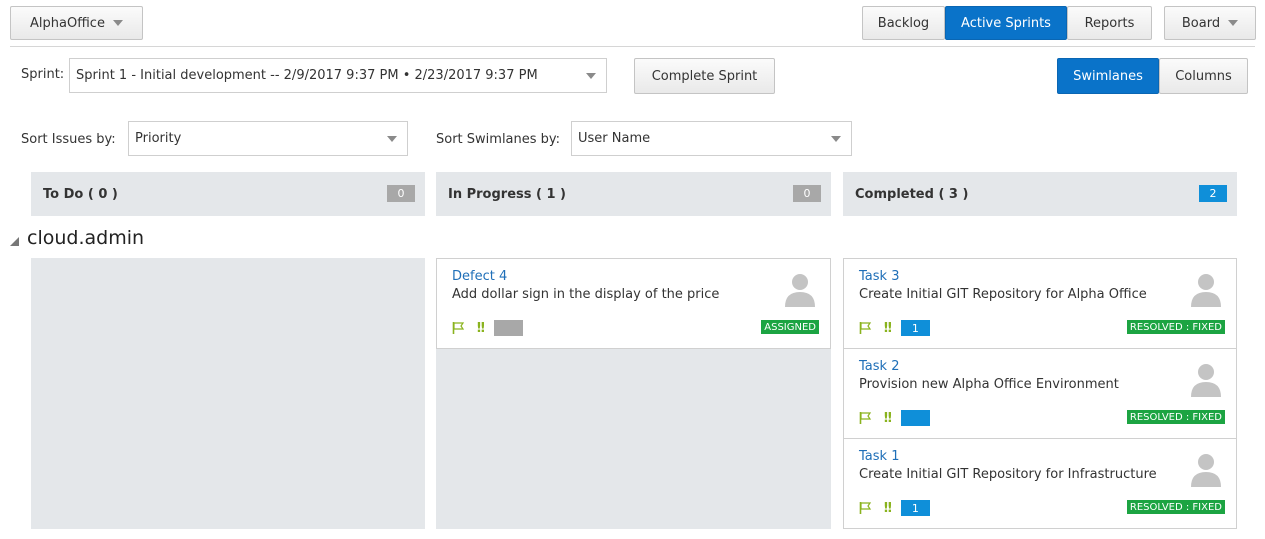 Image resolution: width=1265 pixels, height=539 pixels. I want to click on project-dropdown: AlphaOffice, so click(76, 23).